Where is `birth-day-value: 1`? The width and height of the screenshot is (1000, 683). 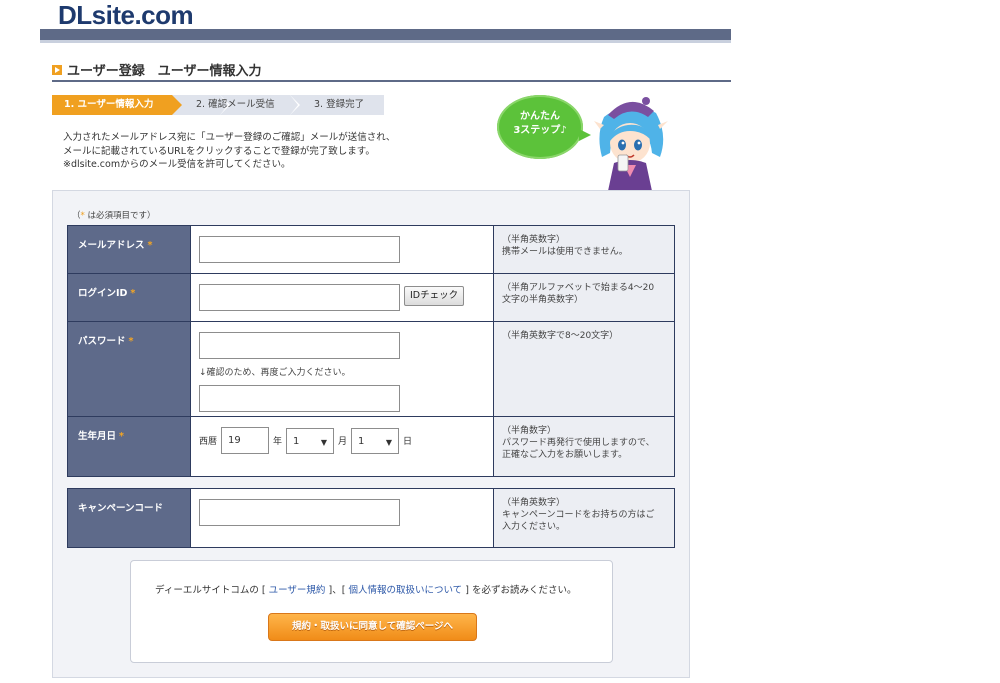
birth-day-value: 1 is located at coordinates (361, 441).